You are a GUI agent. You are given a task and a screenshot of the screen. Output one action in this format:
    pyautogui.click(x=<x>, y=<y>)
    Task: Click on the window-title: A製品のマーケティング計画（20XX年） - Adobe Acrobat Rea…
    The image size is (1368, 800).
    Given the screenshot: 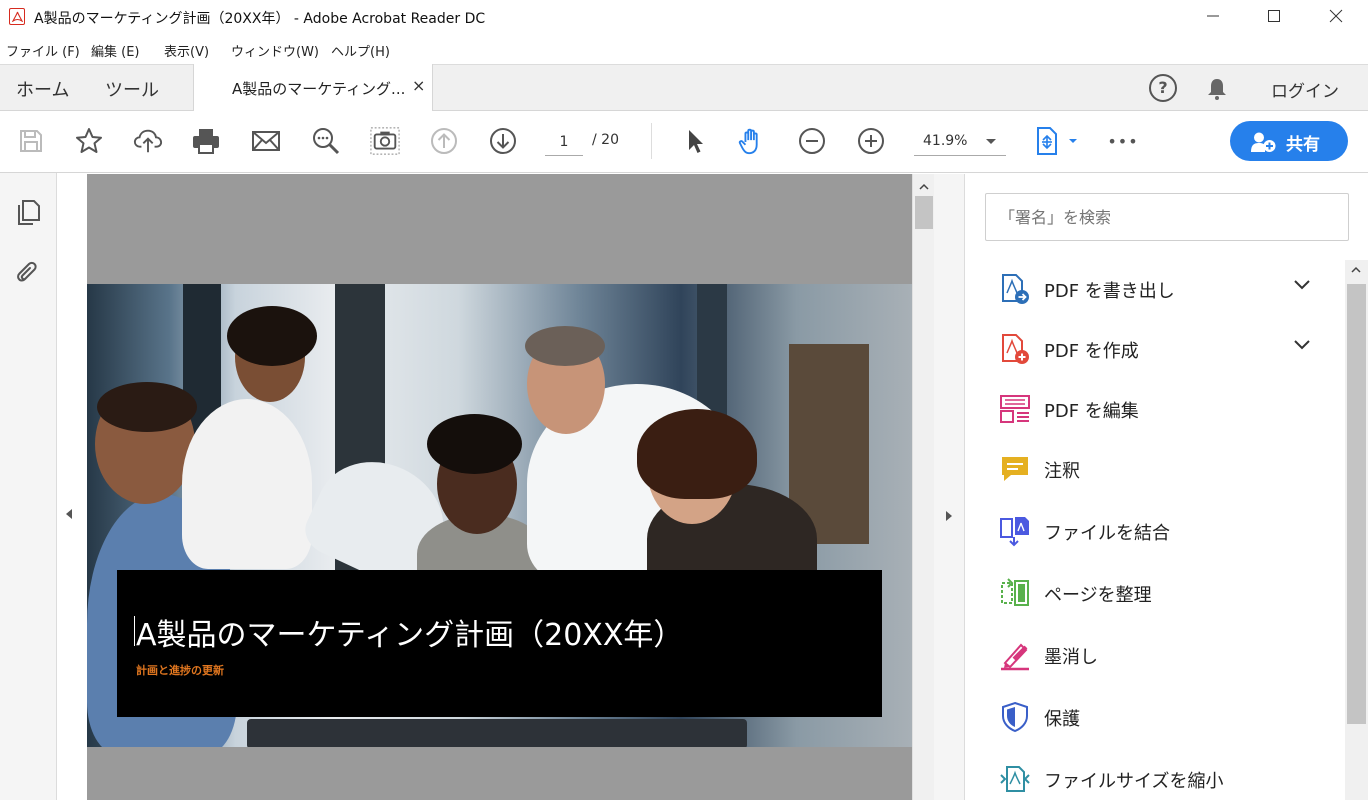 What is the action you would take?
    pyautogui.click(x=260, y=19)
    